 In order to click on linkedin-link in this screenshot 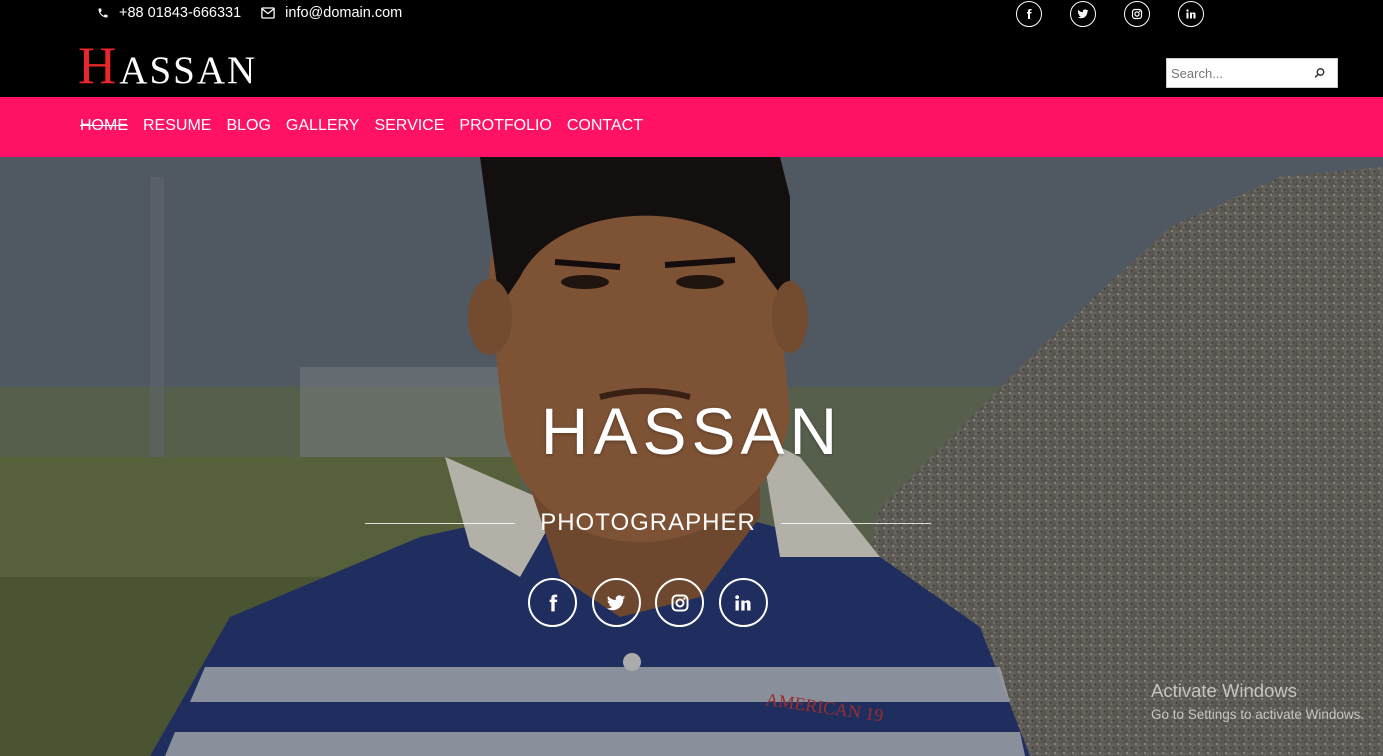, I will do `click(1191, 14)`.